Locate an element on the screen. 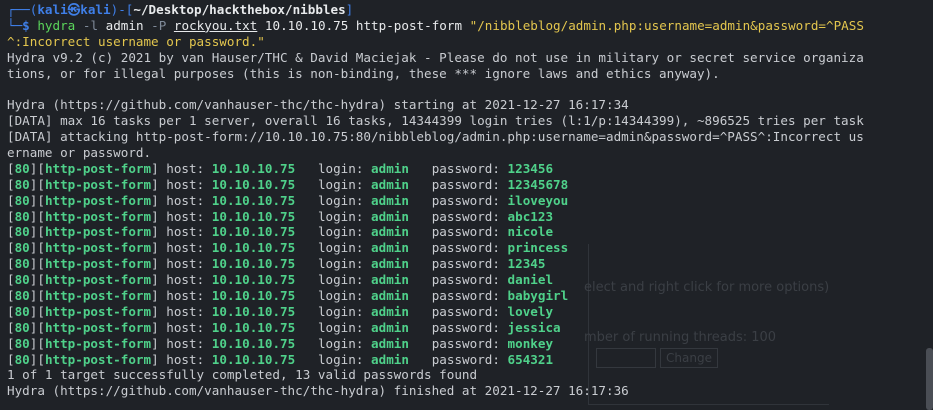 Image resolution: width=933 pixels, height=410 pixels. found-password: 654321 is located at coordinates (530, 359).